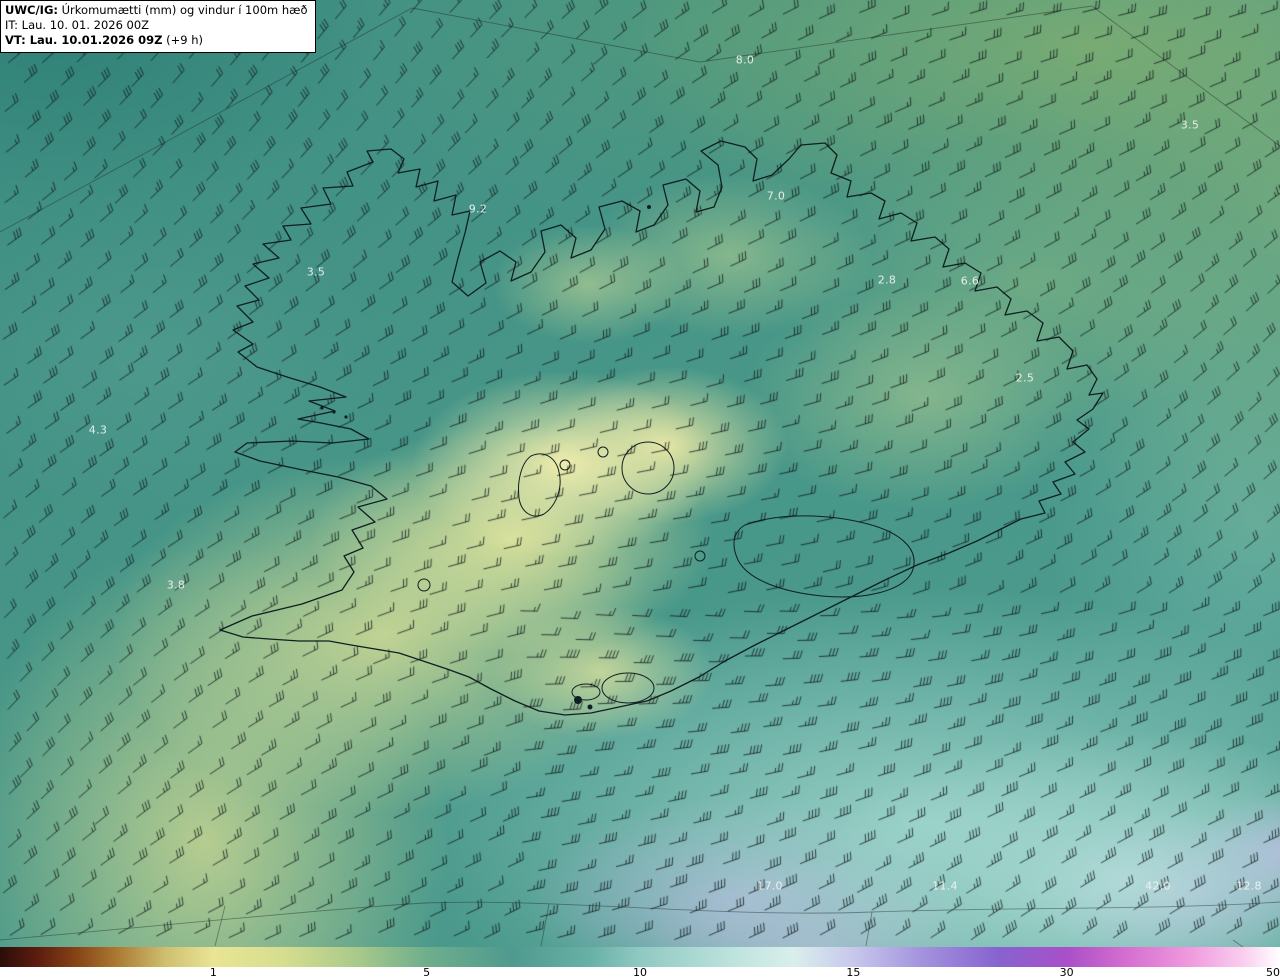 The height and width of the screenshot is (978, 1280). I want to click on valid-time-line: VT: Lau. 10.01.2026 09Z (+9 h), so click(156, 40).